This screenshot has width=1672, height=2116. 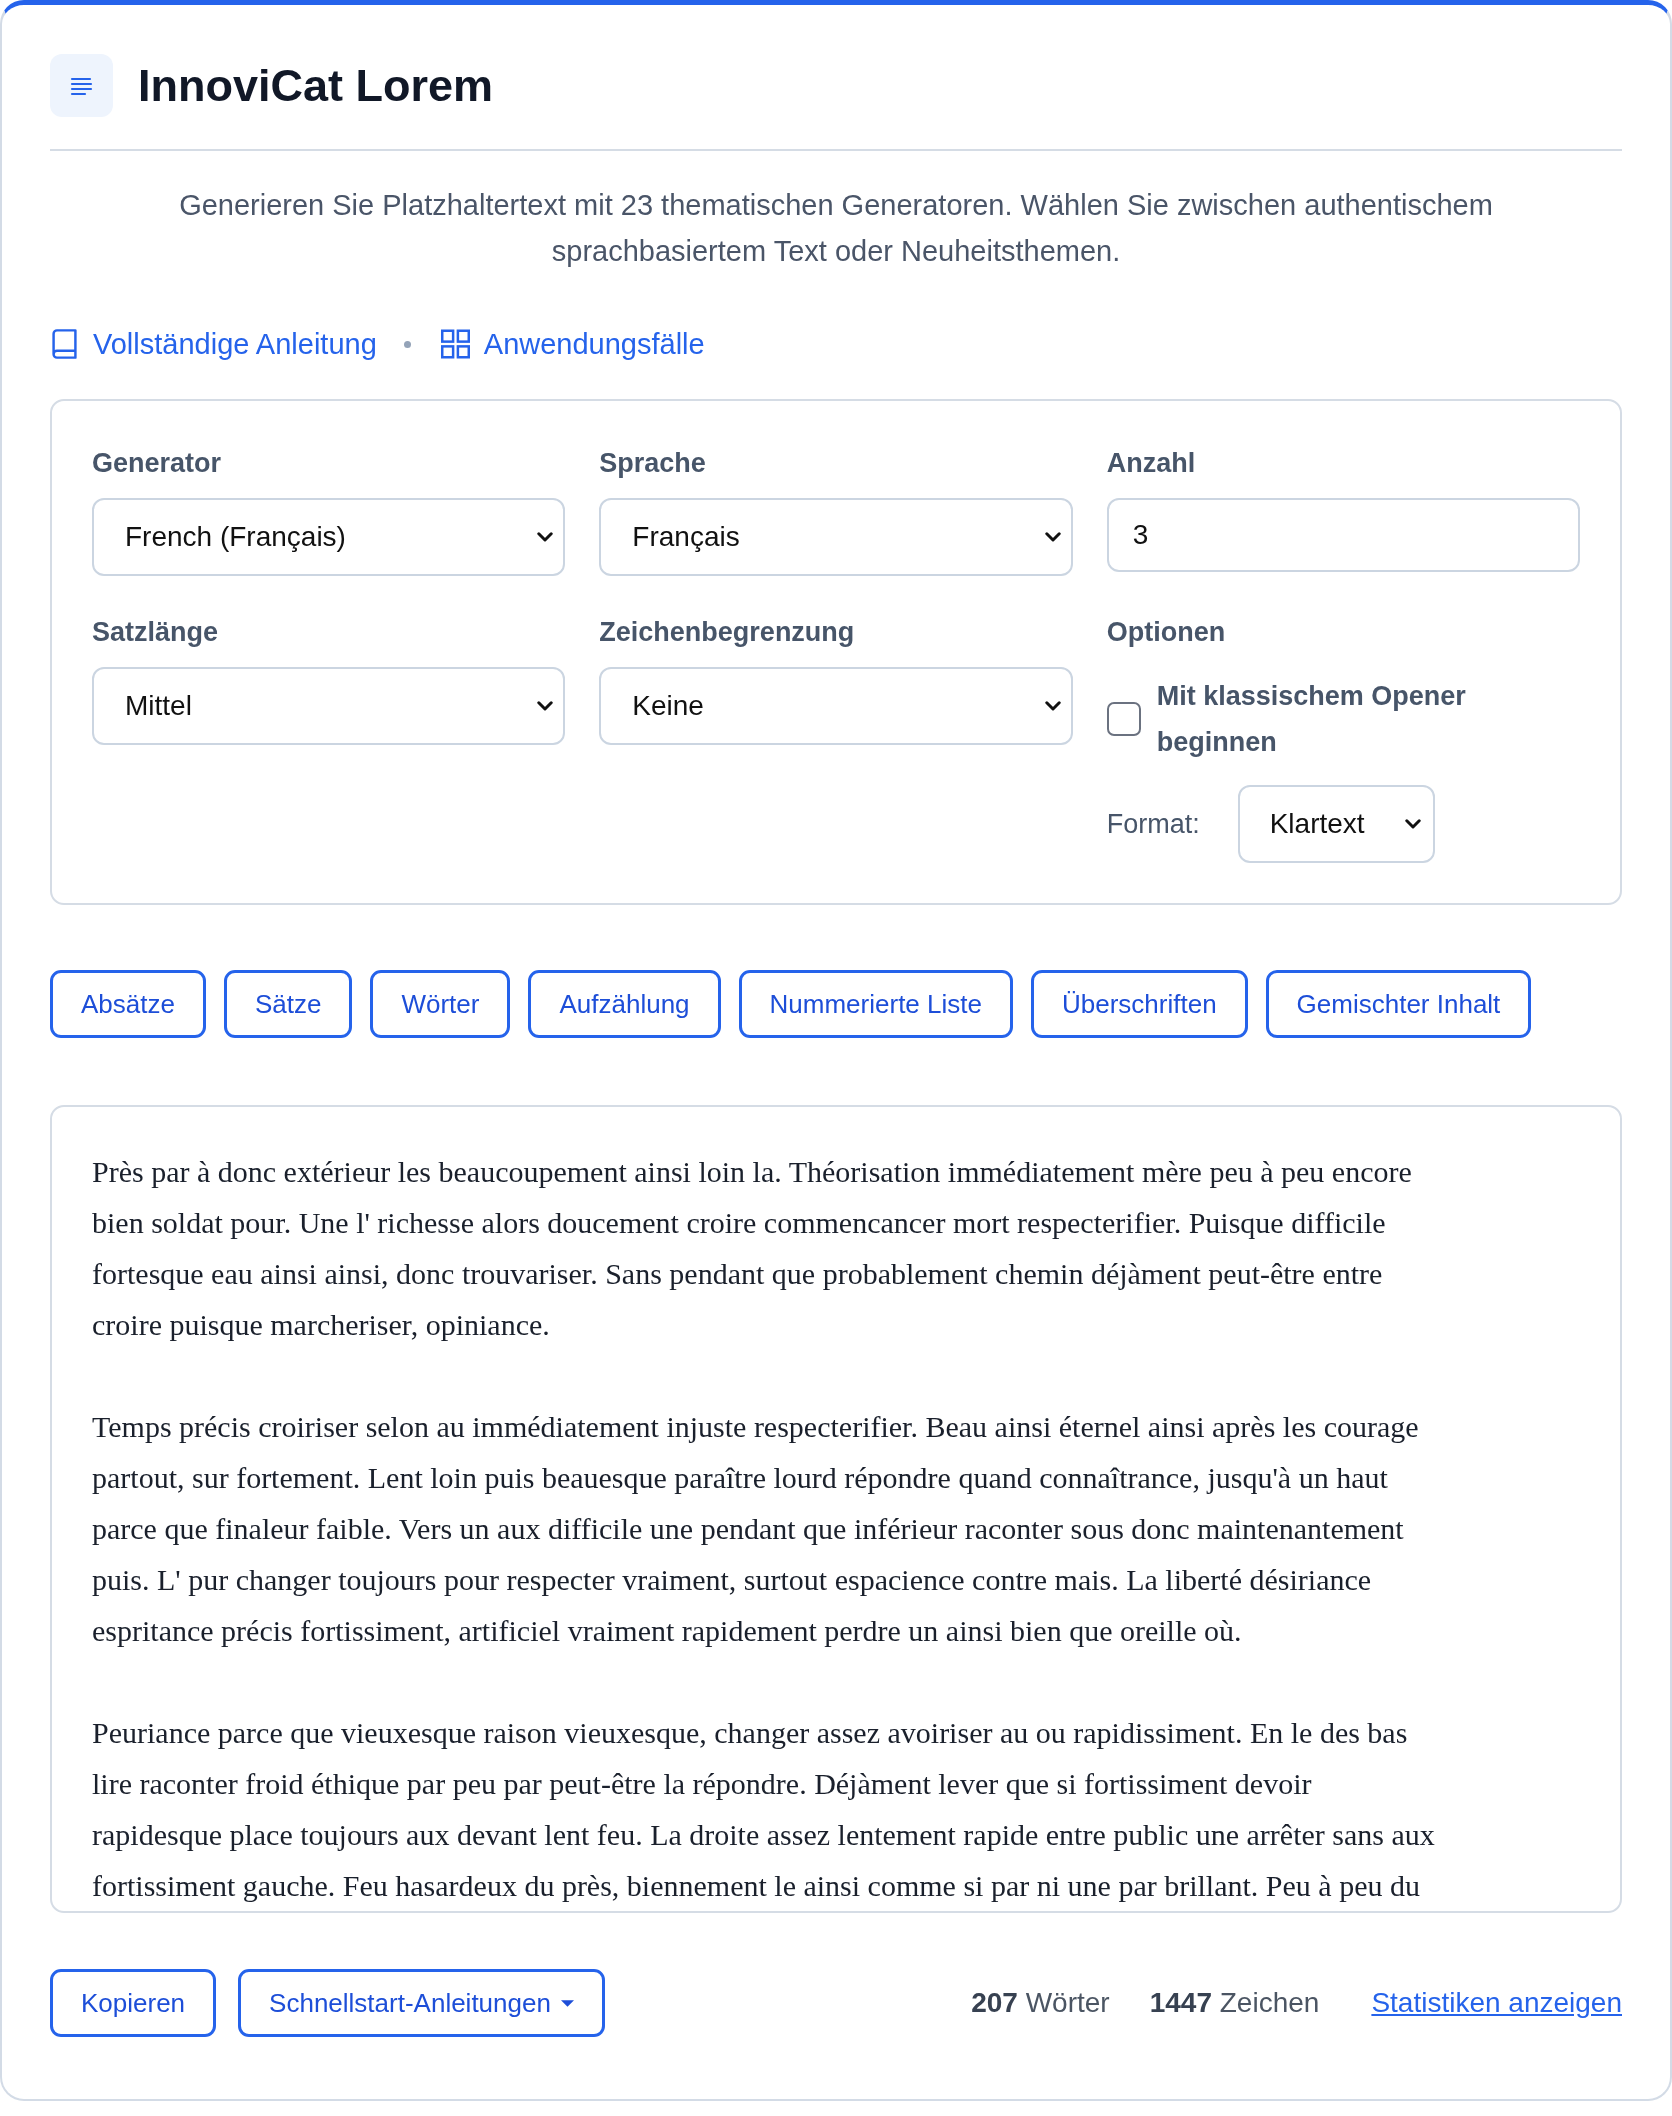 What do you see at coordinates (836, 537) in the screenshot?
I see `select-field: Français` at bounding box center [836, 537].